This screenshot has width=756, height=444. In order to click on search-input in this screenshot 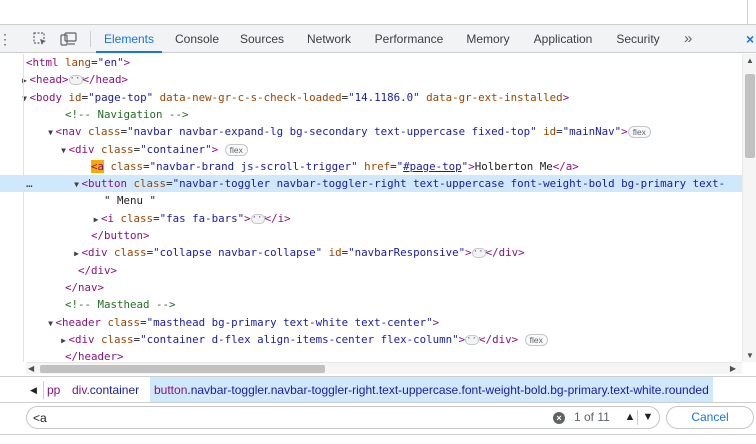, I will do `click(283, 417)`.